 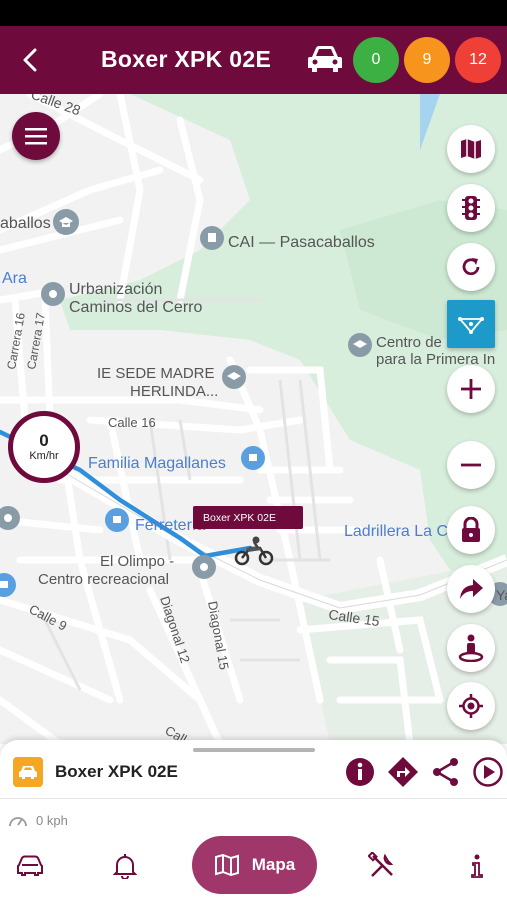 I want to click on traffic-button, so click(x=471, y=208).